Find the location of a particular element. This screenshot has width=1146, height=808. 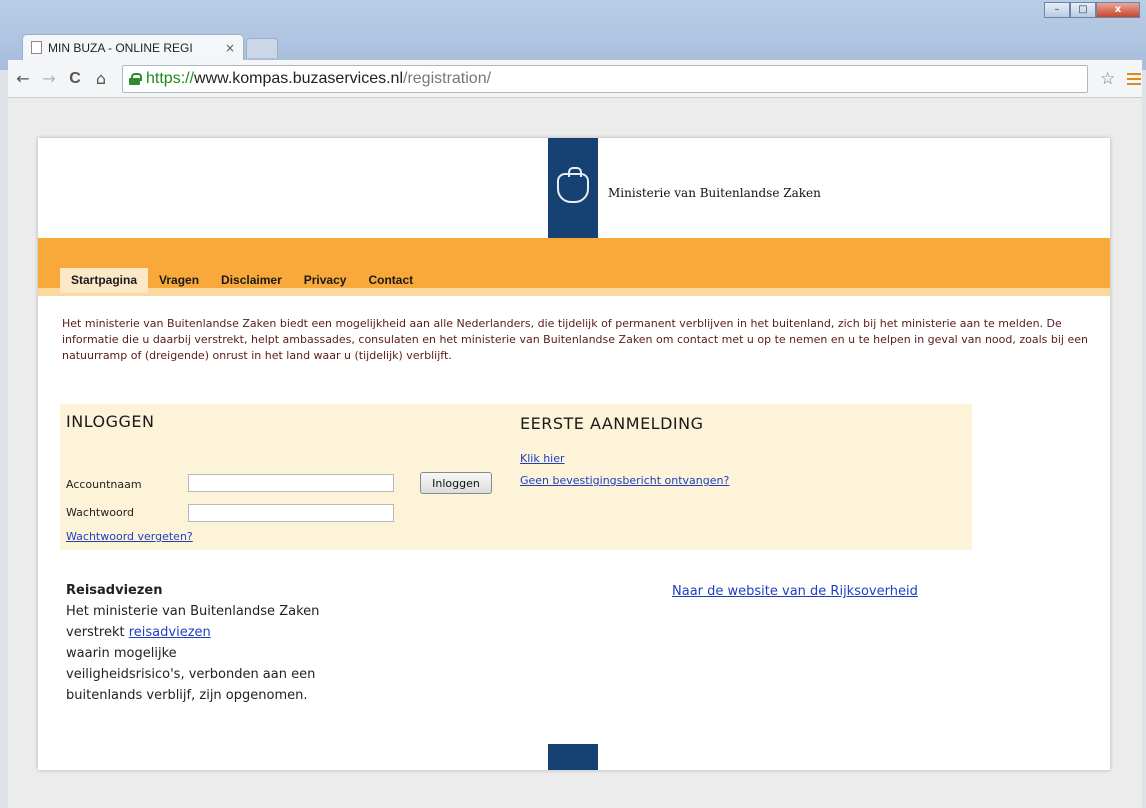

reload-icon: C is located at coordinates (75, 79).